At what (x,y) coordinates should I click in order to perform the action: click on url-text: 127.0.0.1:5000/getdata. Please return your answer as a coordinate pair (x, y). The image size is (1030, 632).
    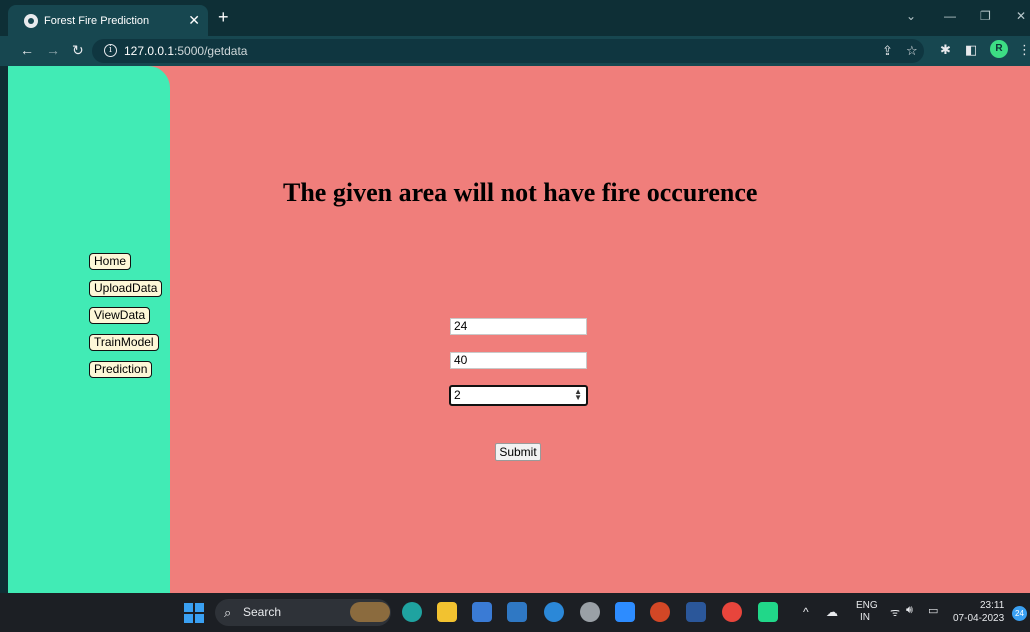
    Looking at the image, I should click on (186, 51).